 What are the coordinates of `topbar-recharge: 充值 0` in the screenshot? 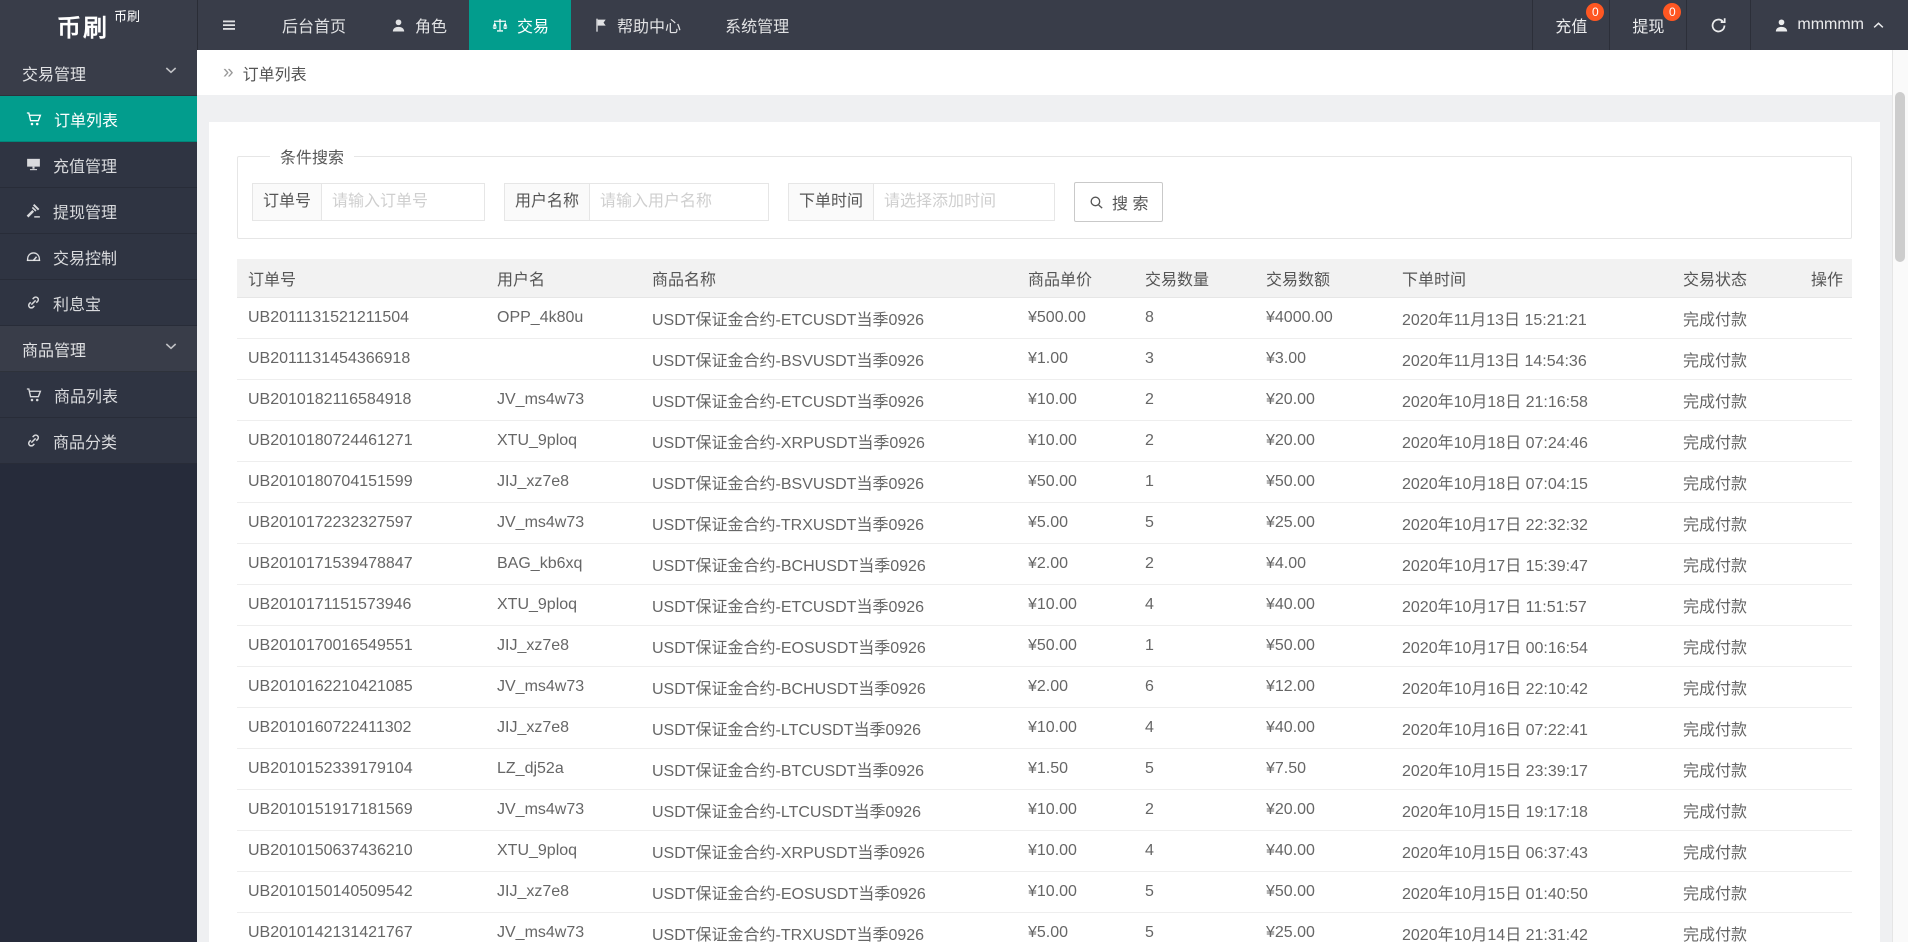 It's located at (1570, 25).